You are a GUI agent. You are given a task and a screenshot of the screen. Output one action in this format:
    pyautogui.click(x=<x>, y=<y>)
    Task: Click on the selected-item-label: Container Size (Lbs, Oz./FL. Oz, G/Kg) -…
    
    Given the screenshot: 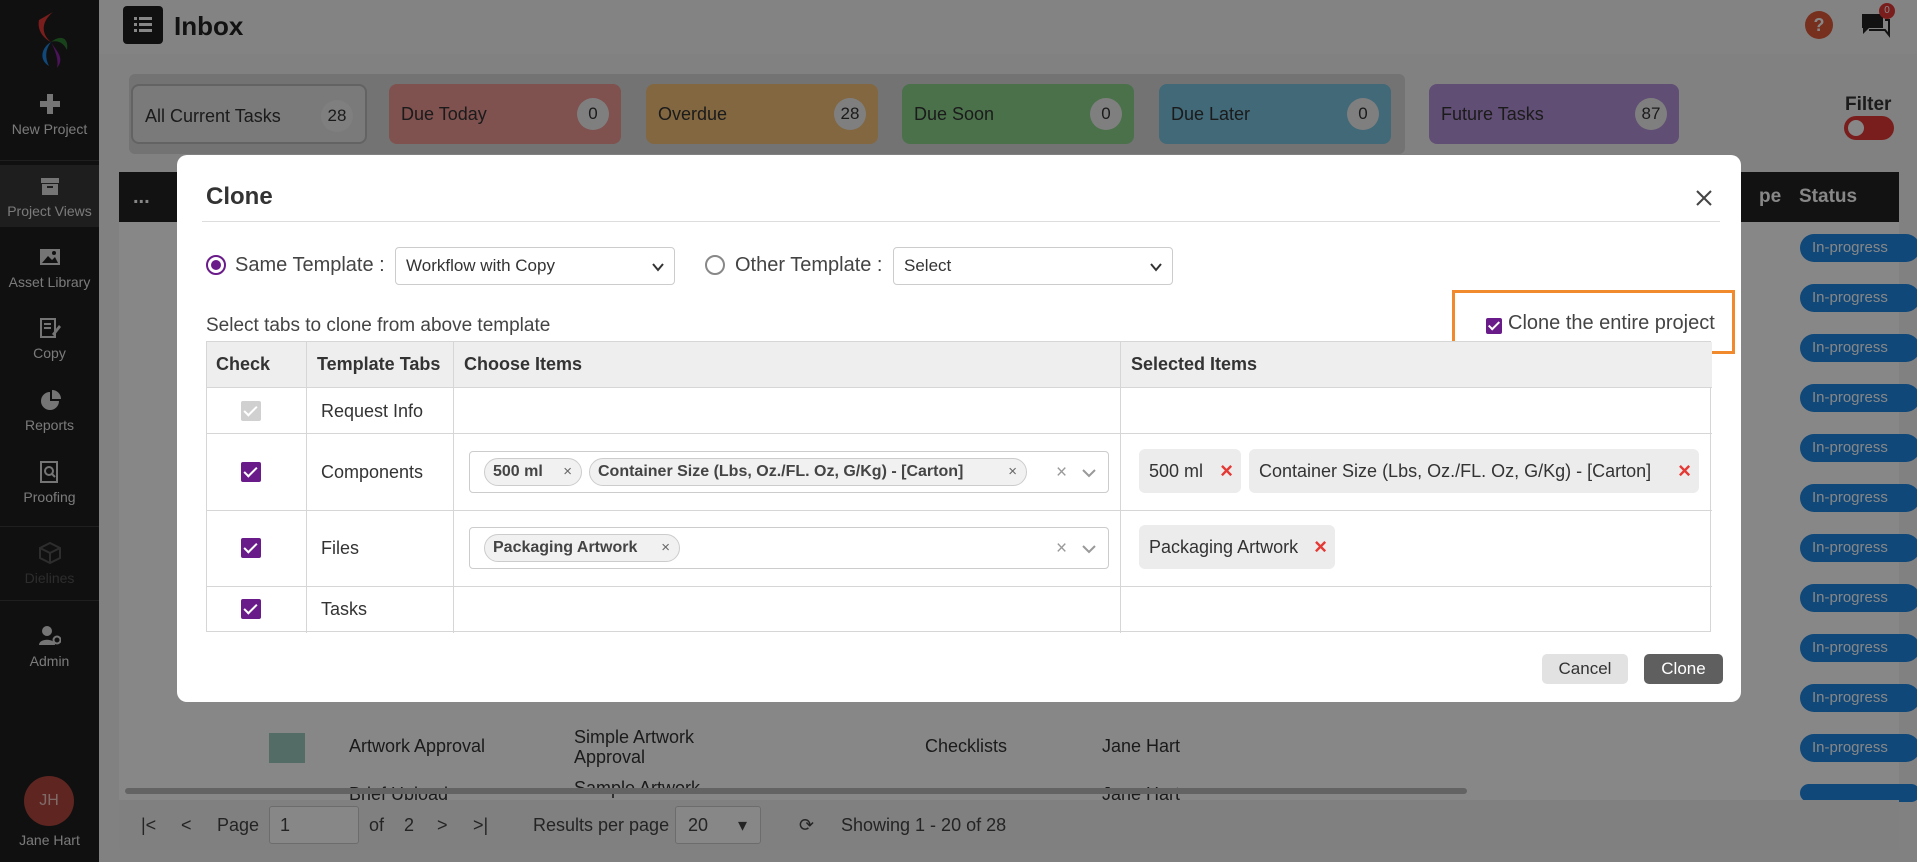 What is the action you would take?
    pyautogui.click(x=1455, y=471)
    